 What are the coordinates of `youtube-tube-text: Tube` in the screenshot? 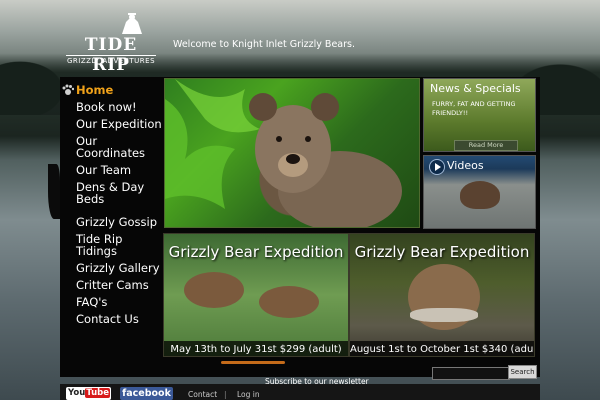 It's located at (98, 393).